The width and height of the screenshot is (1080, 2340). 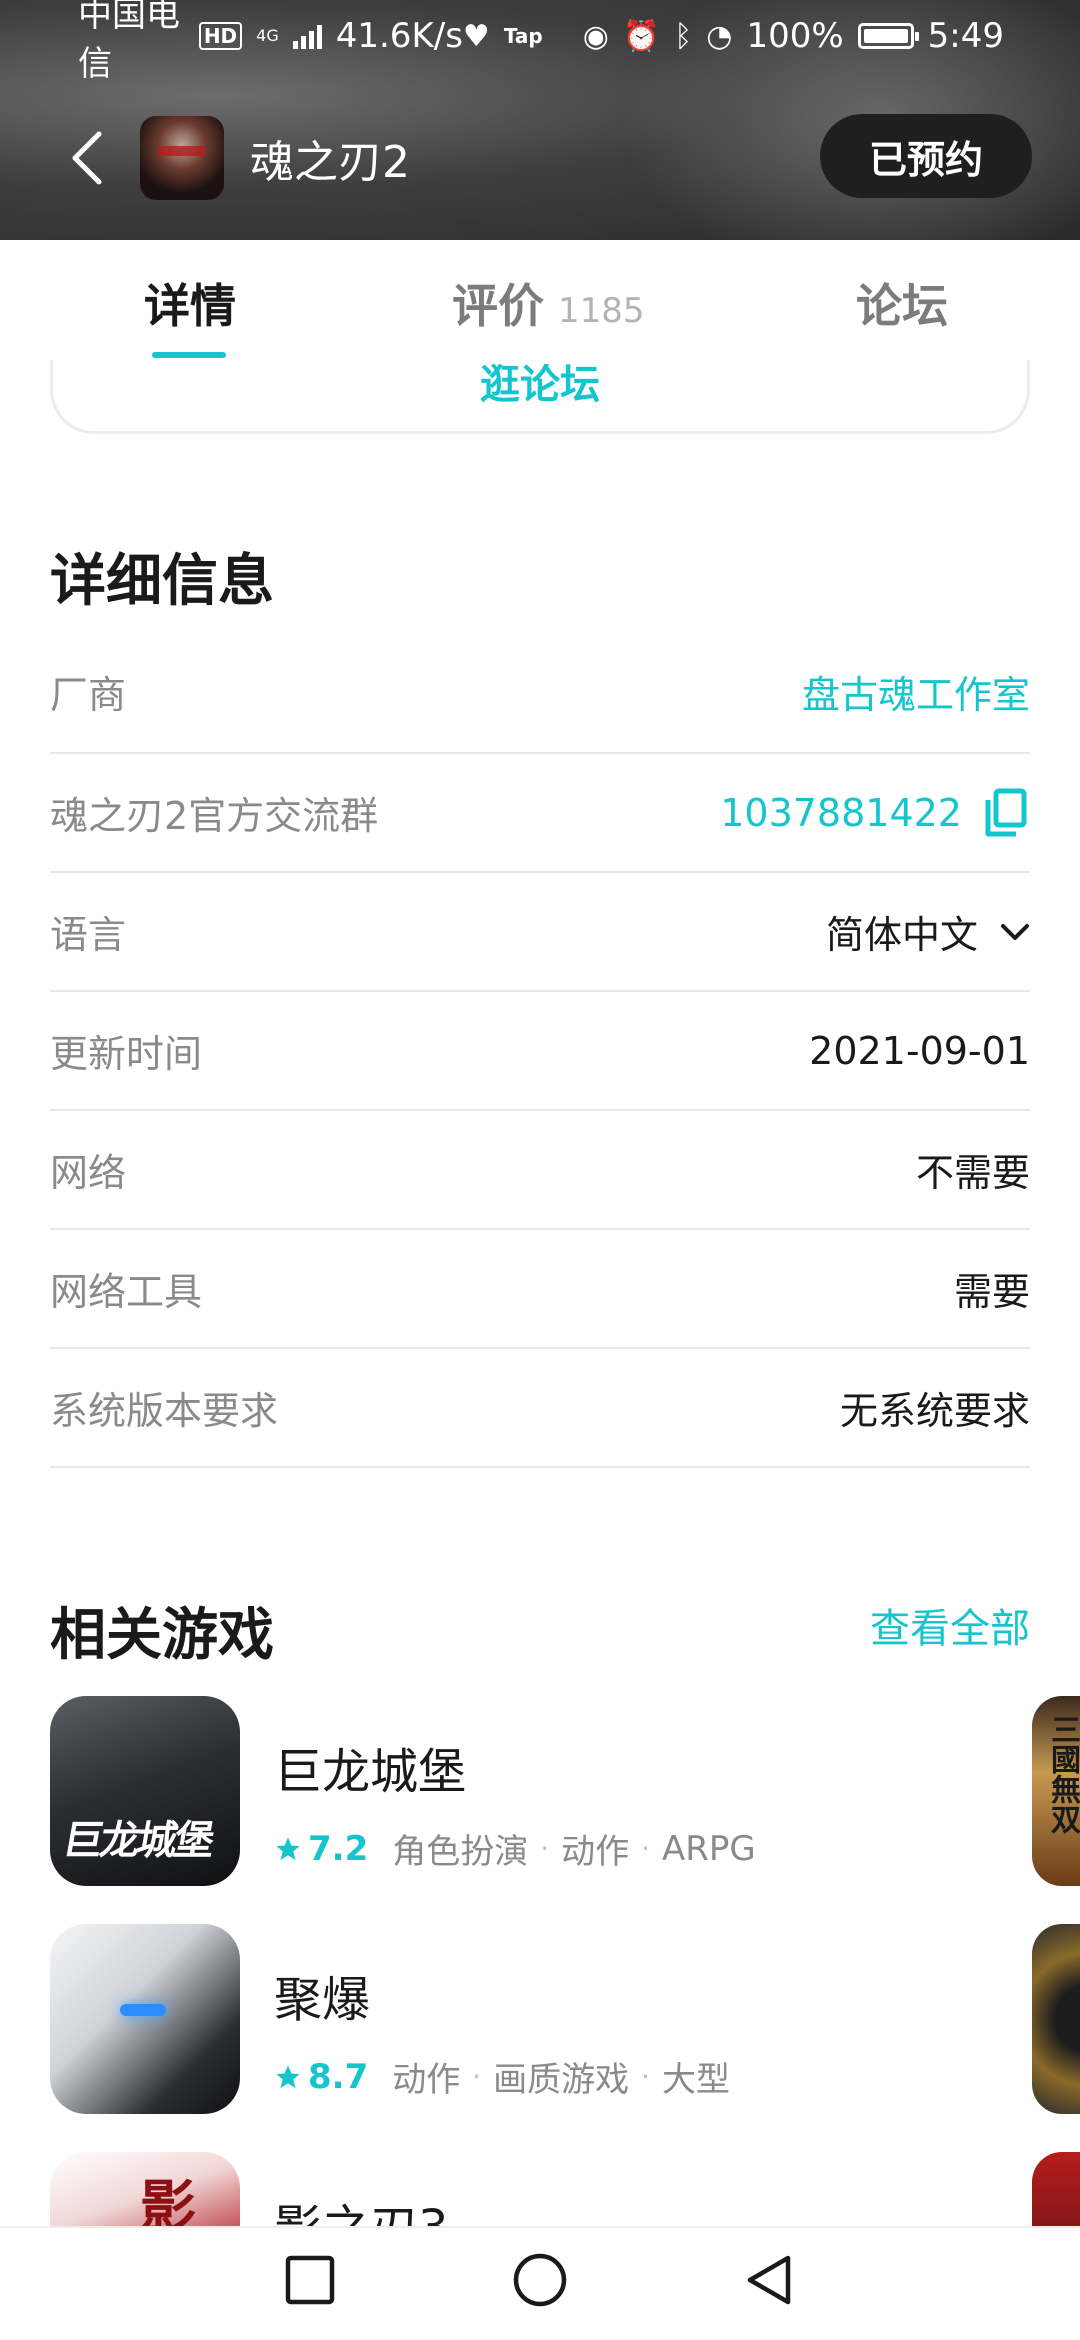 What do you see at coordinates (220, 36) in the screenshot?
I see `hd-badge: HD` at bounding box center [220, 36].